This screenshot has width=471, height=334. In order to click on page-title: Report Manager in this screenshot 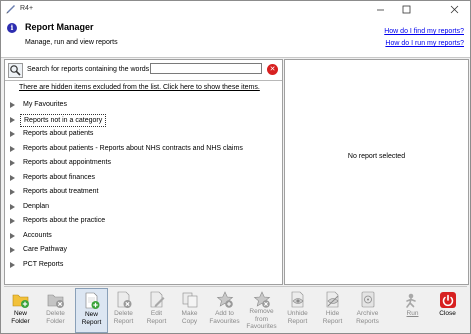, I will do `click(59, 27)`.